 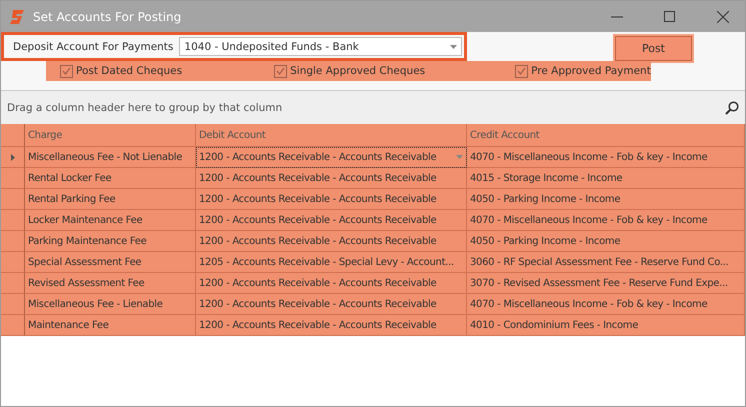 What do you see at coordinates (107, 17) in the screenshot?
I see `window-title: Set Accounts For Posting` at bounding box center [107, 17].